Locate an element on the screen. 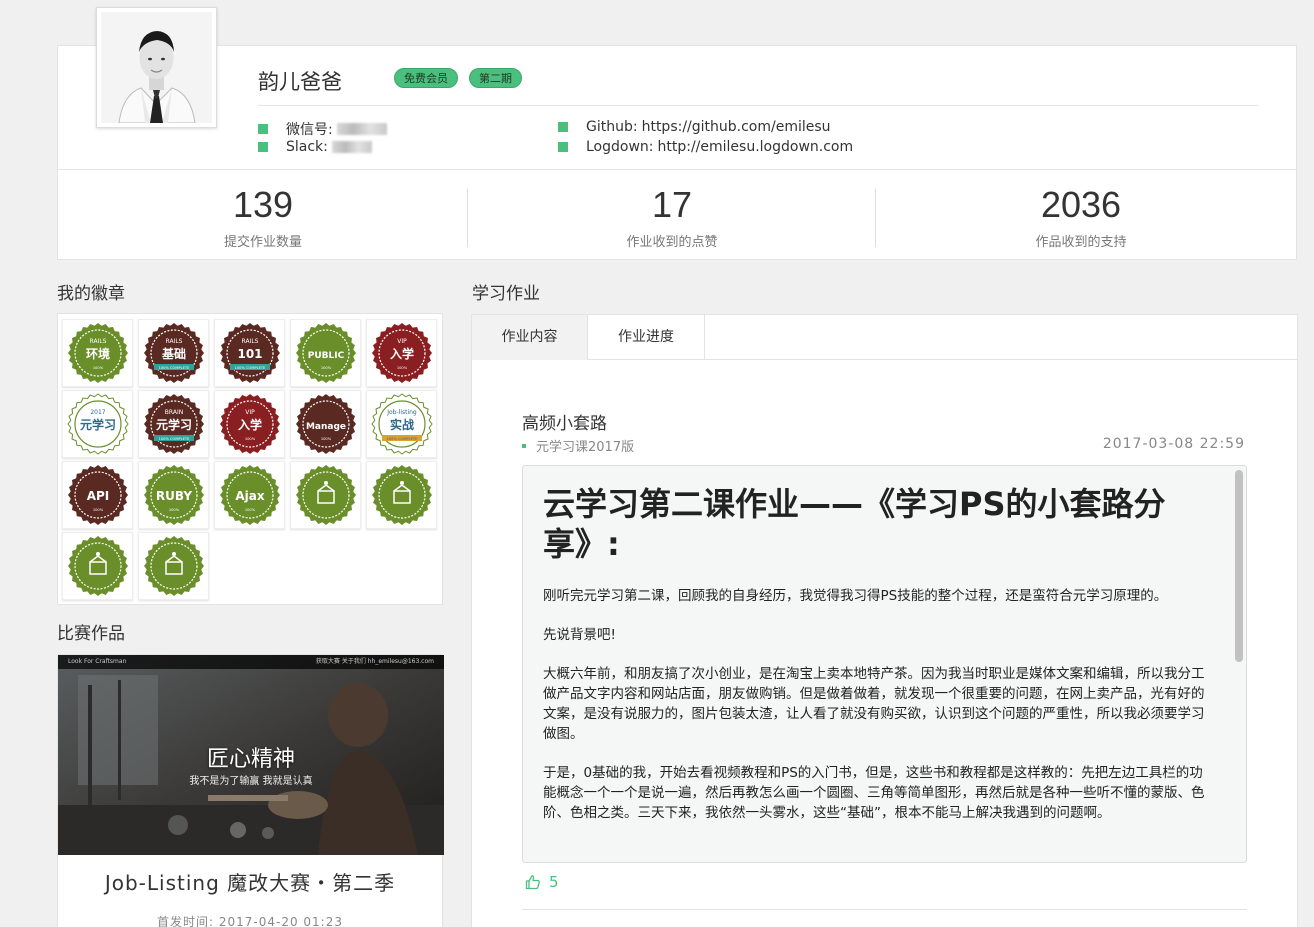 The width and height of the screenshot is (1314, 927). tab-homework-progress: 作业进度 is located at coordinates (646, 337).